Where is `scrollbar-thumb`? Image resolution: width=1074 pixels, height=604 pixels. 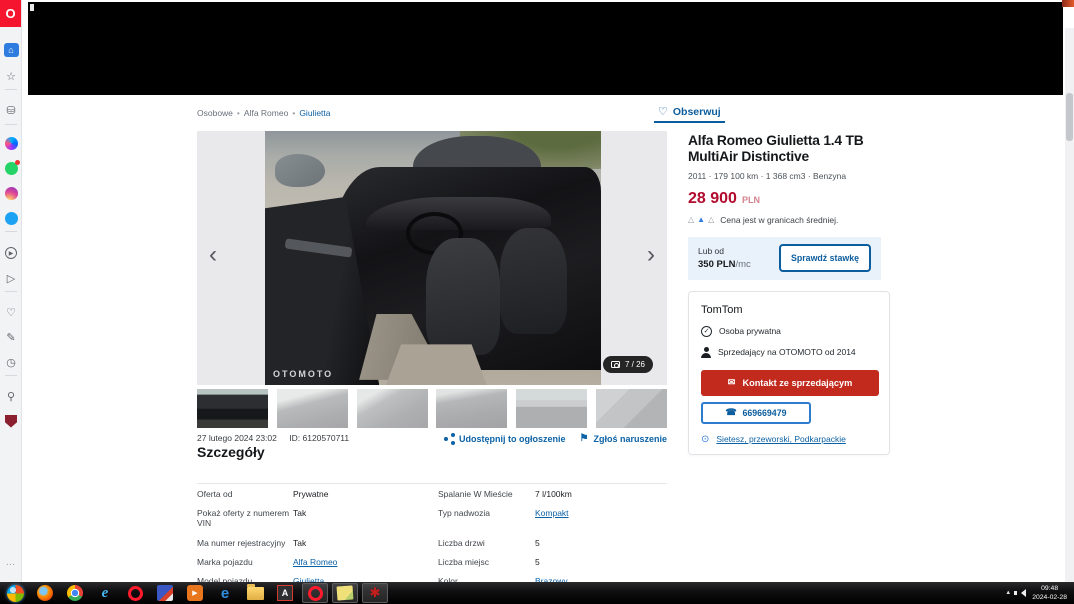 scrollbar-thumb is located at coordinates (1069, 117).